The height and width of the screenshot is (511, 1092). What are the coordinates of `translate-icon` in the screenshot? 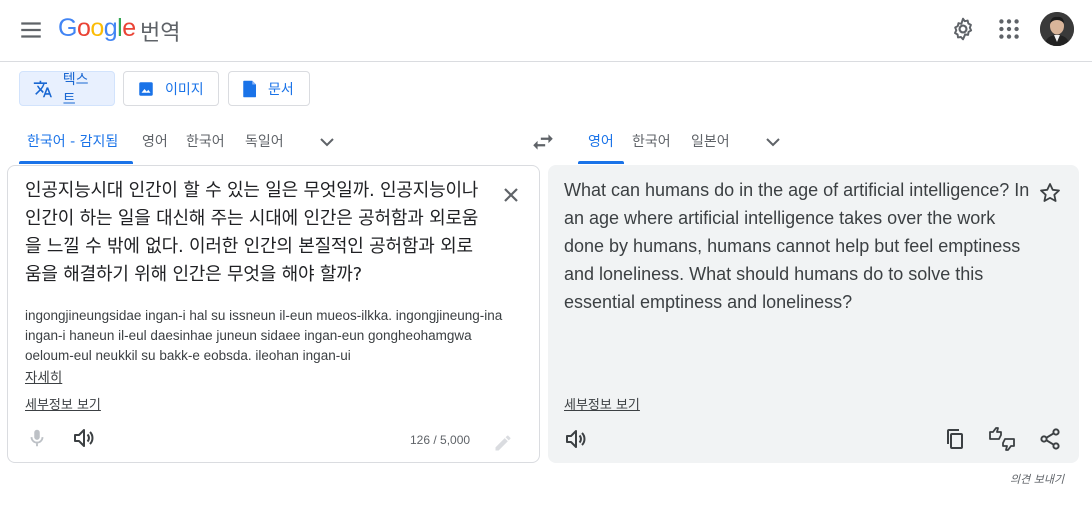 It's located at (42, 88).